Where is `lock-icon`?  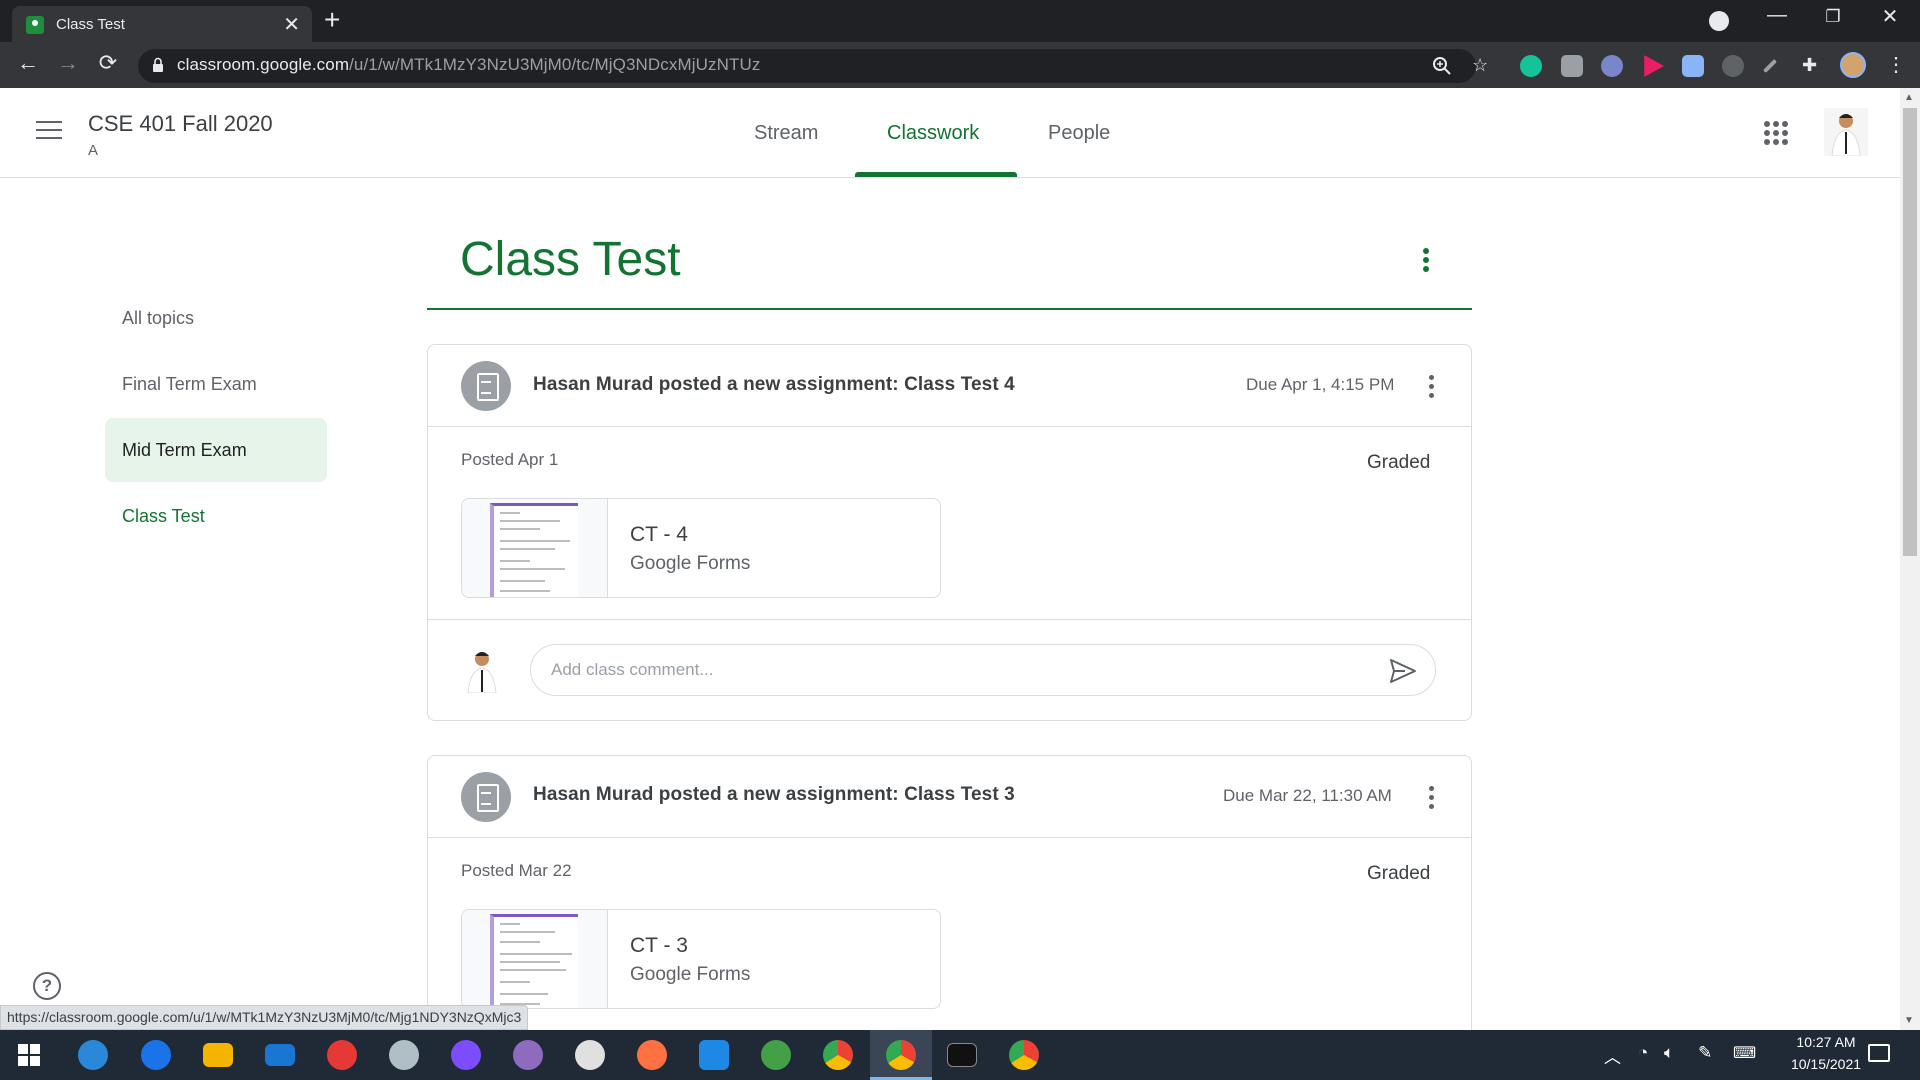
lock-icon is located at coordinates (158, 64).